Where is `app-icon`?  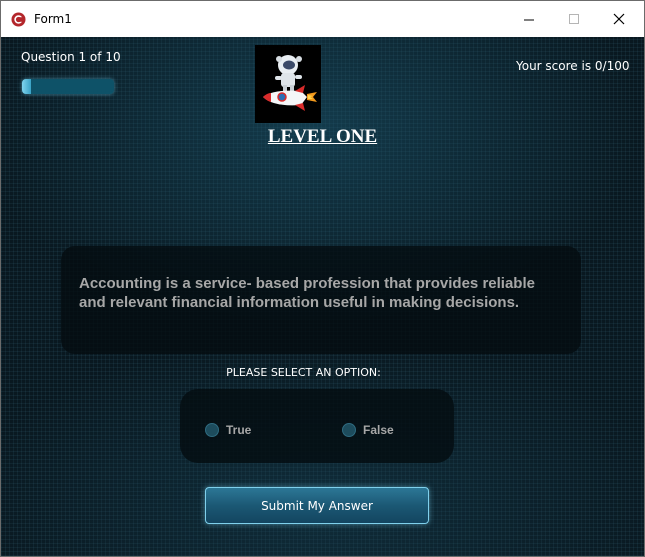 app-icon is located at coordinates (18, 19).